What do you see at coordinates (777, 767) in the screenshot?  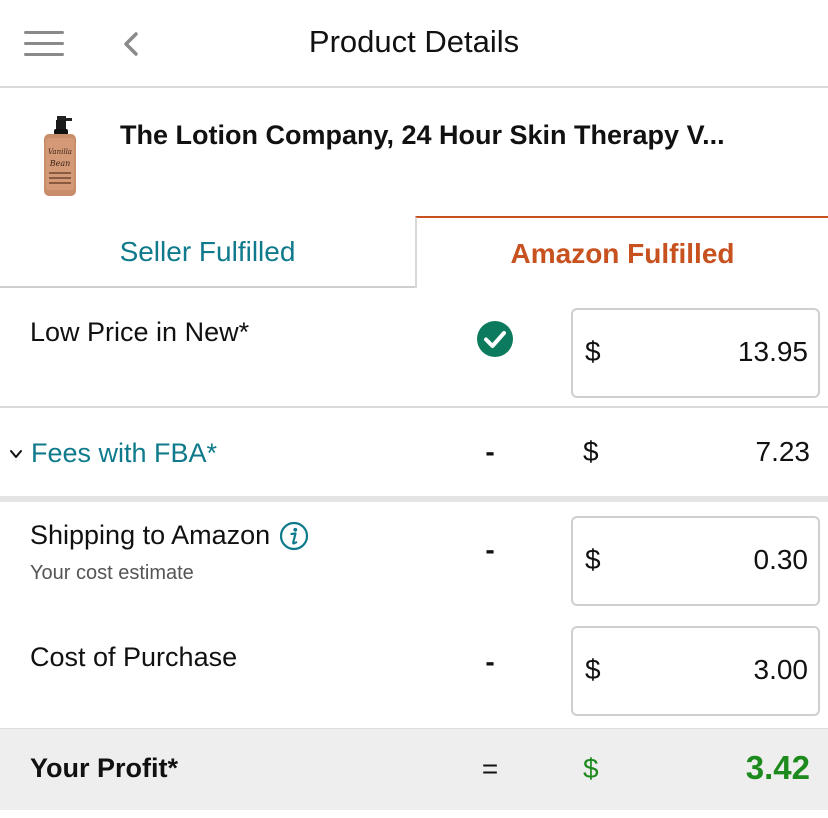 I see `profit-value: 3.42` at bounding box center [777, 767].